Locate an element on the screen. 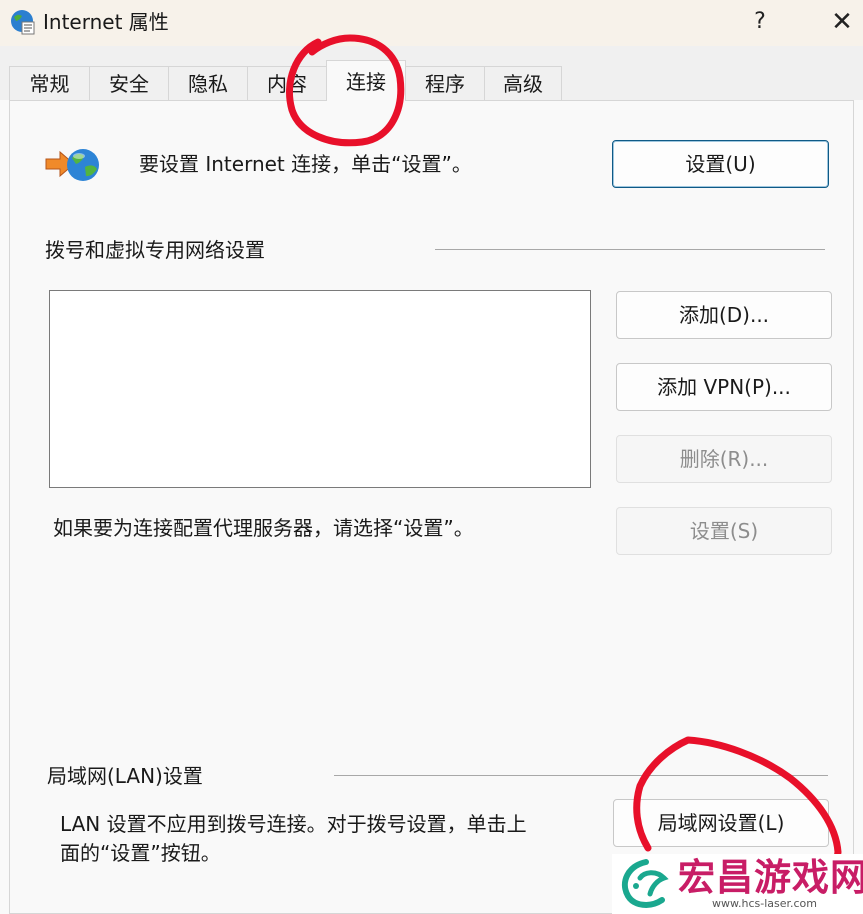 This screenshot has height=914, width=863. lan-settings-button: 局域网设置(L) is located at coordinates (721, 823).